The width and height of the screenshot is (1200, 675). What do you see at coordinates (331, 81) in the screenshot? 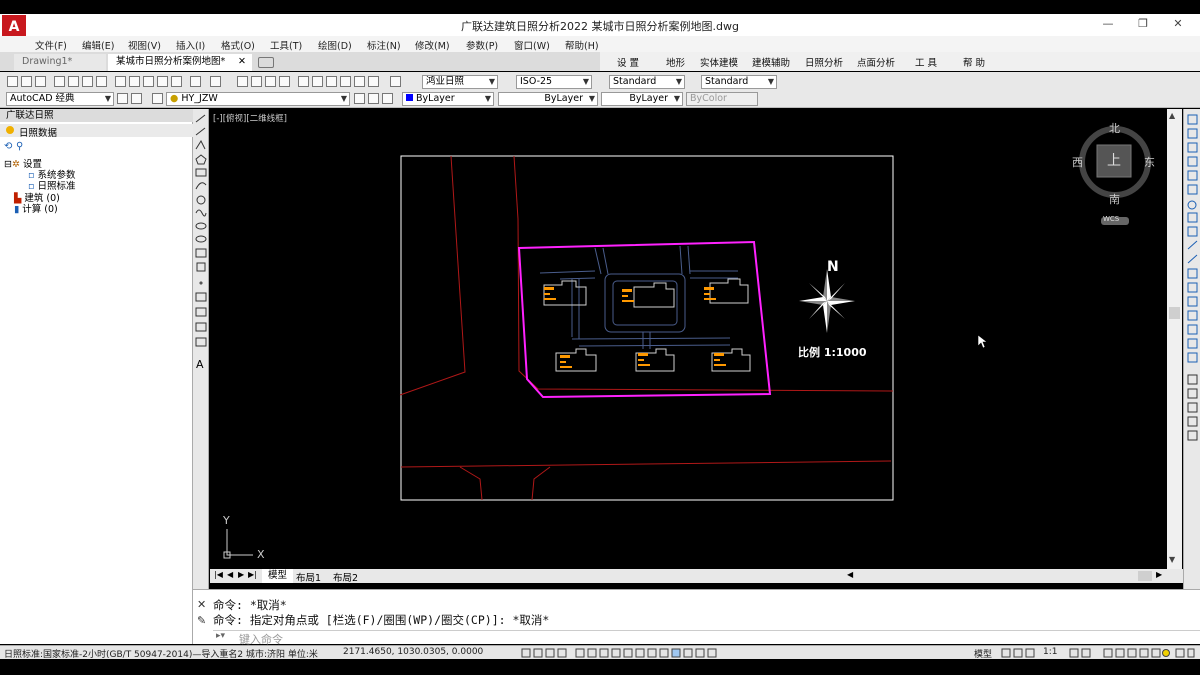
I see `tool-palettes-icon` at bounding box center [331, 81].